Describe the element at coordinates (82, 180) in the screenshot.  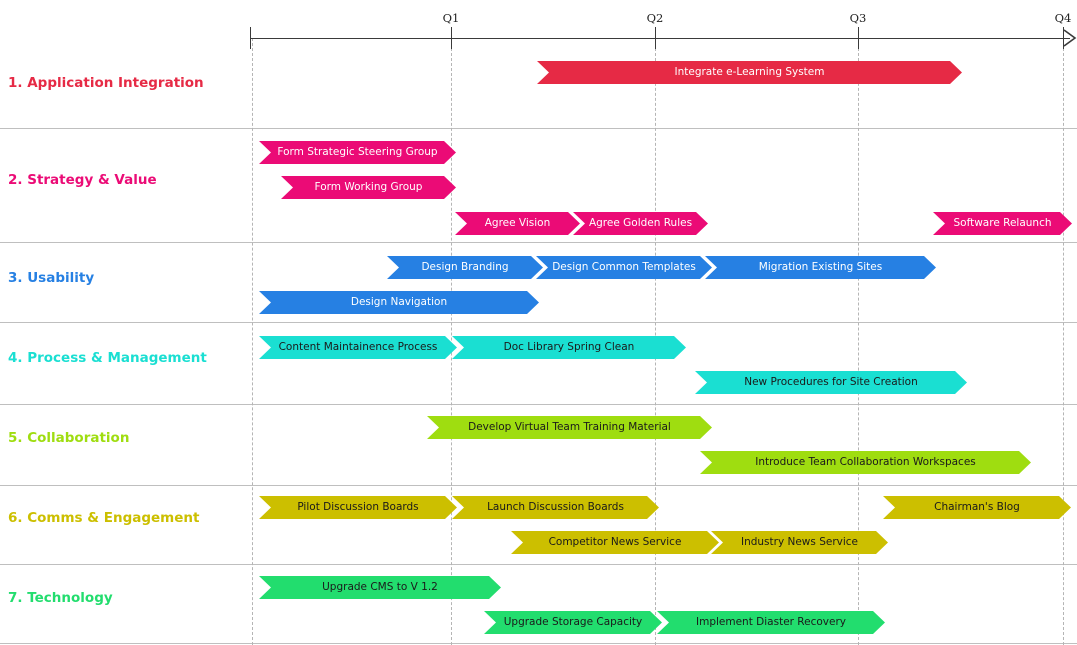
I see `category-label-2: 2. Strategy & Value` at that location.